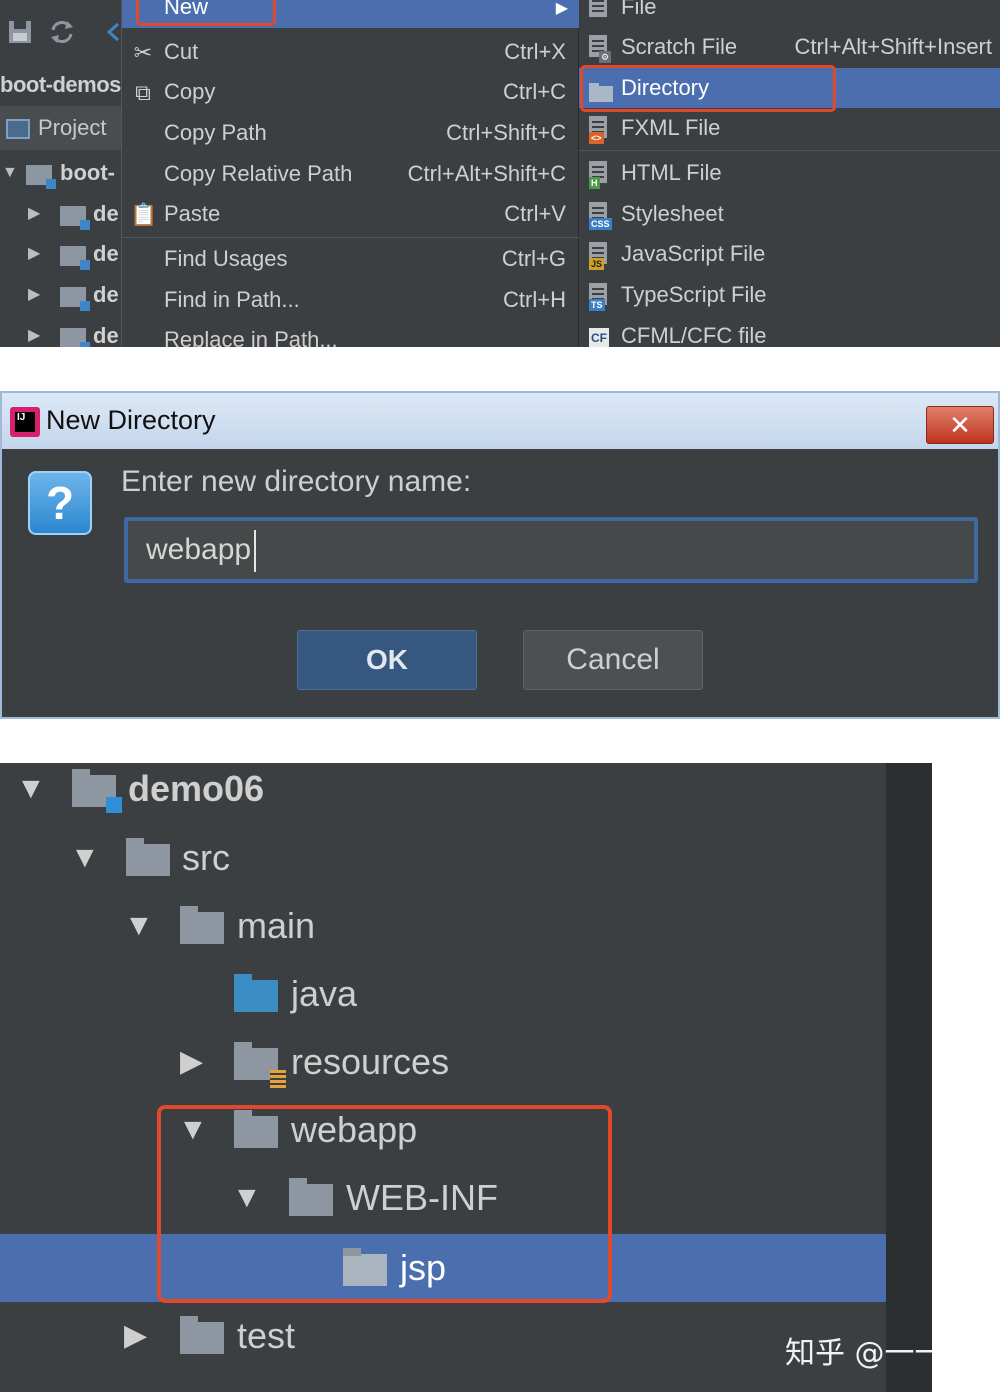 The width and height of the screenshot is (1000, 1392). Describe the element at coordinates (601, 175) in the screenshot. I see `html-file-icon: H` at that location.